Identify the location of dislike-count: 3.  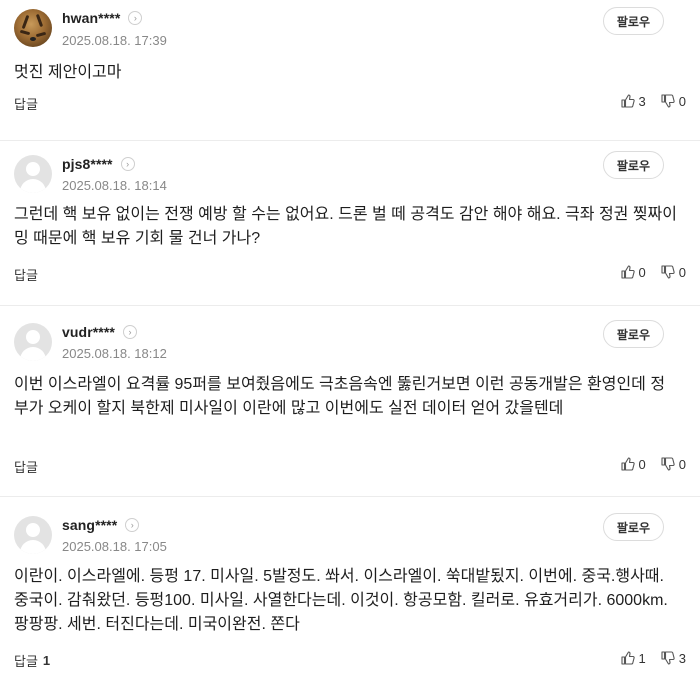
(682, 658).